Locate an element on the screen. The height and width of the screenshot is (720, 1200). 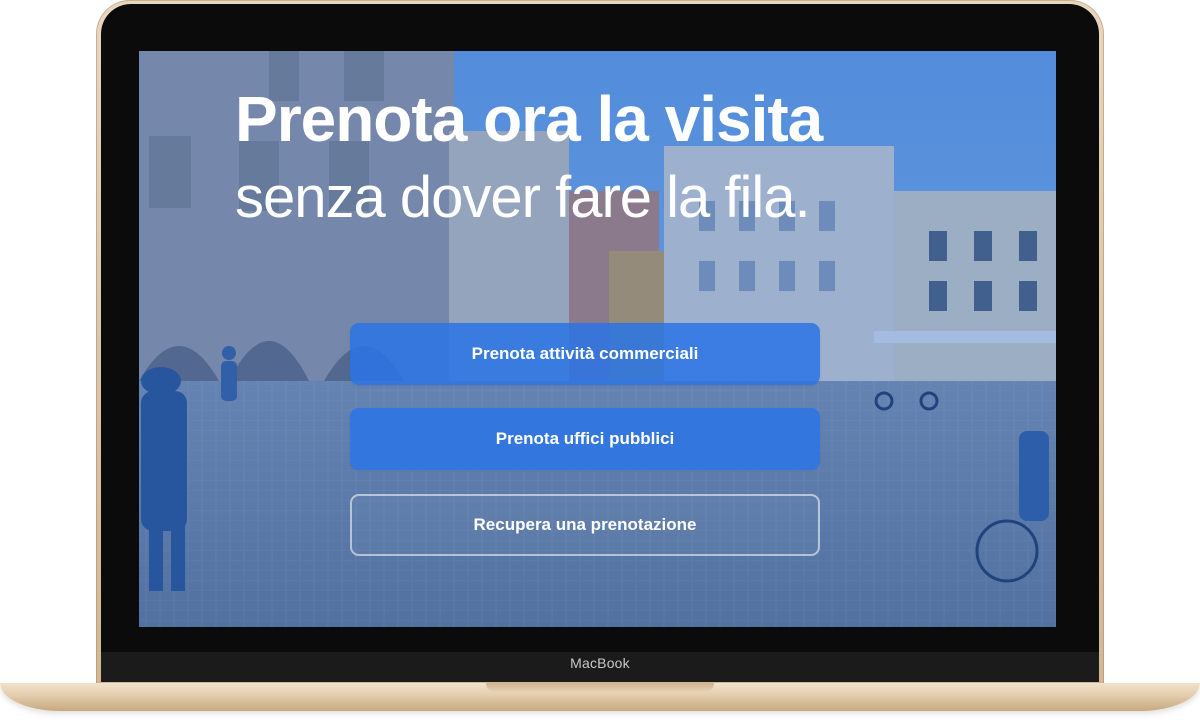
laptop-hinge-notch is located at coordinates (600, 687).